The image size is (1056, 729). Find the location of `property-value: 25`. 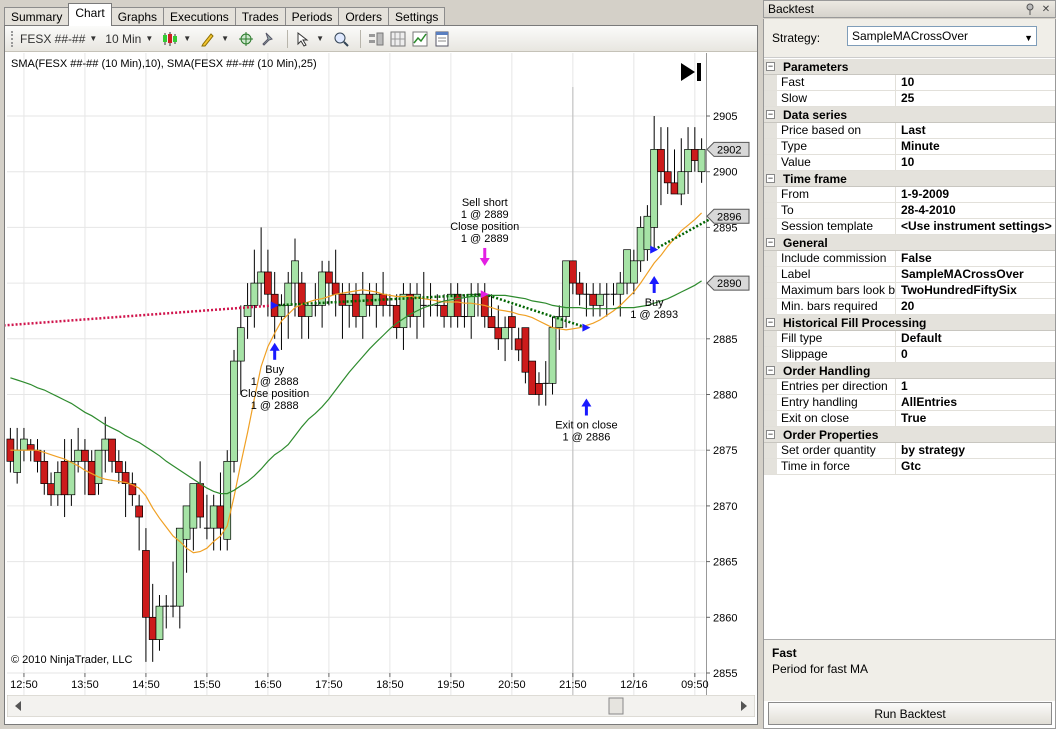

property-value: 25 is located at coordinates (975, 98).